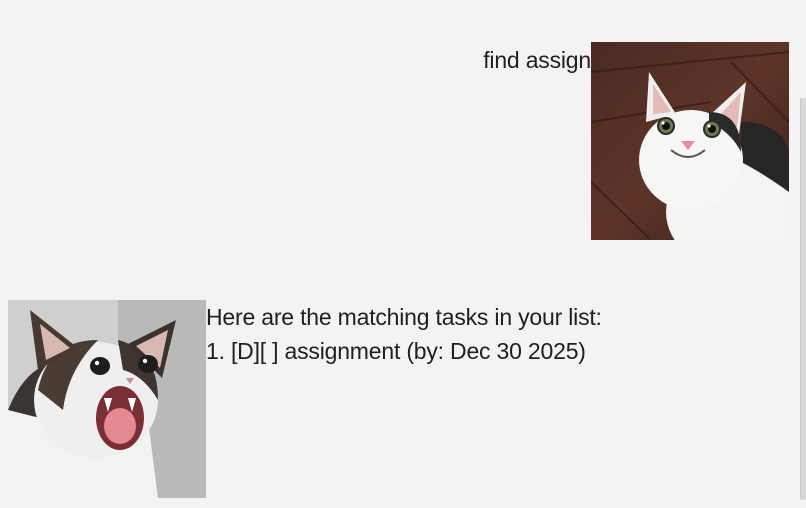 The height and width of the screenshot is (508, 806). What do you see at coordinates (803, 299) in the screenshot?
I see `vertical-scrollbar` at bounding box center [803, 299].